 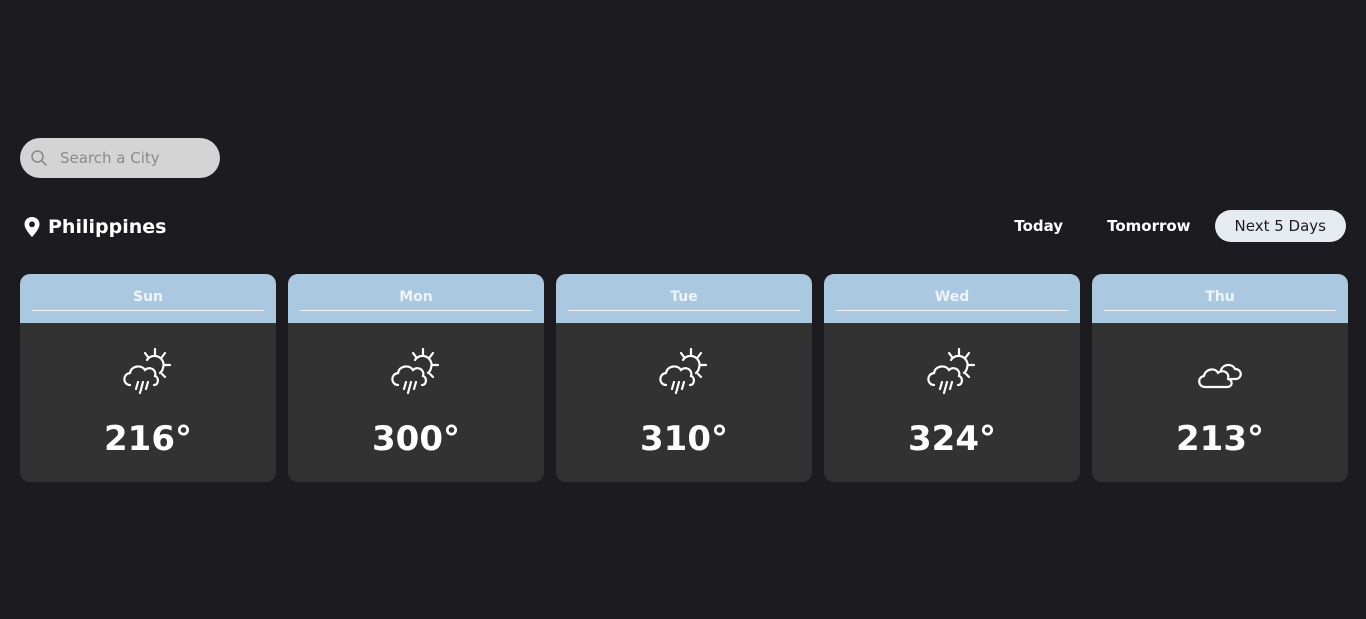 I want to click on card-header: Mon, so click(x=416, y=298).